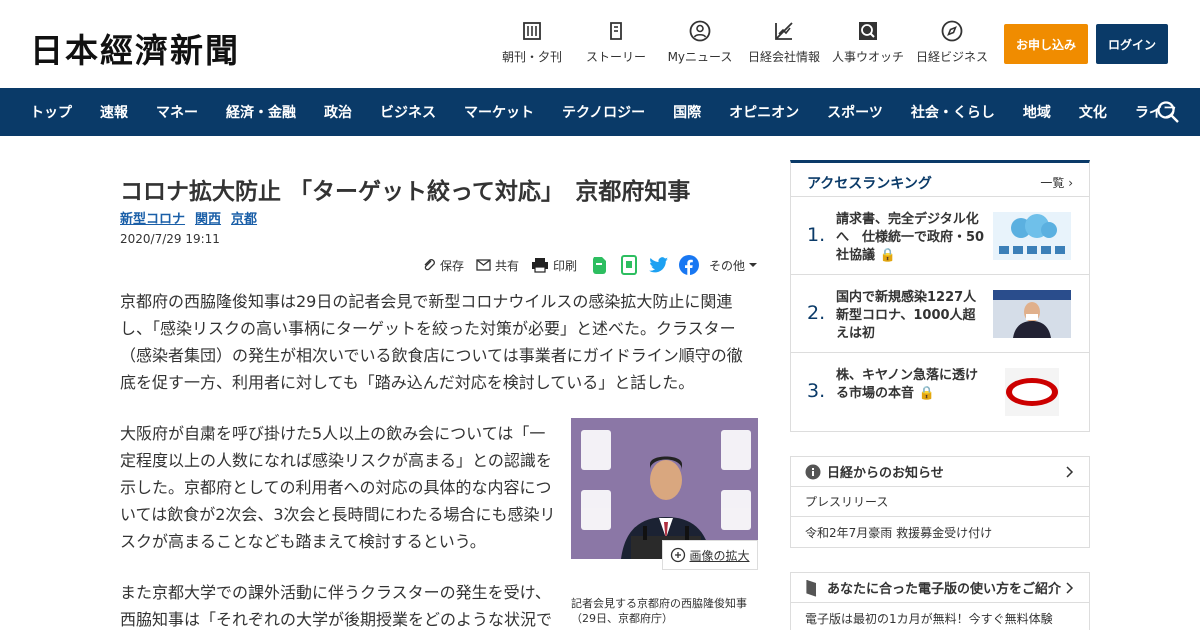  What do you see at coordinates (659, 611) in the screenshot?
I see `photo-caption: 記者会見する京都府の西脇隆俊知事（29日、京都府庁）` at bounding box center [659, 611].